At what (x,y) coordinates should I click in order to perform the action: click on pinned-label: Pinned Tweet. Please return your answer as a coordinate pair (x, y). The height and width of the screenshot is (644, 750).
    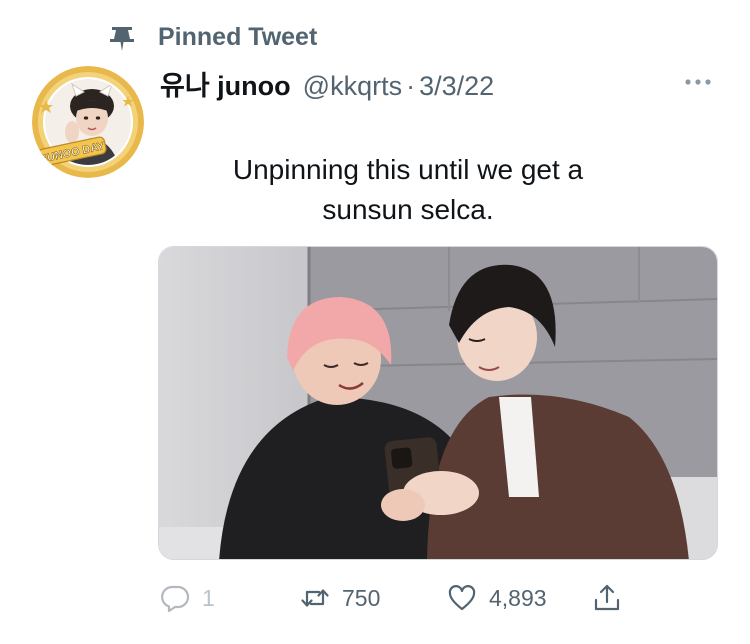
    Looking at the image, I should click on (238, 37).